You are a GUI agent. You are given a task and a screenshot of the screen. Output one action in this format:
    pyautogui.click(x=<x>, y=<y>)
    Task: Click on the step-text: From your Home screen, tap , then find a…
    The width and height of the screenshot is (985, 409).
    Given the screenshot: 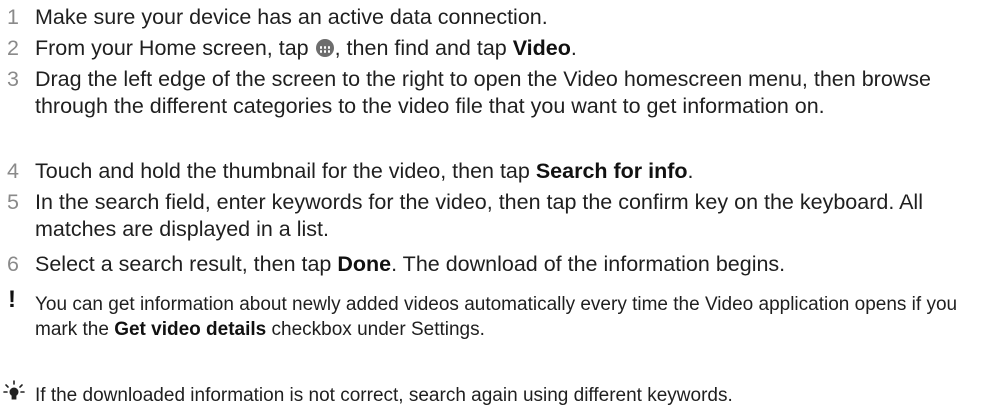 What is the action you would take?
    pyautogui.click(x=500, y=48)
    